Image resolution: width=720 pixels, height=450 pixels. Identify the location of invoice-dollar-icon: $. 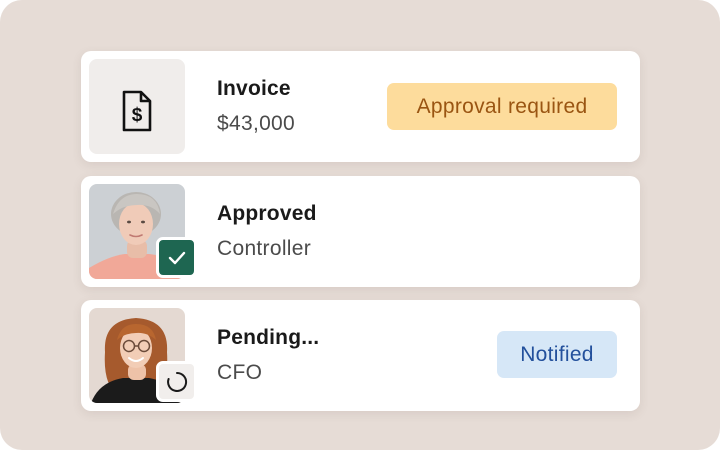
(137, 111).